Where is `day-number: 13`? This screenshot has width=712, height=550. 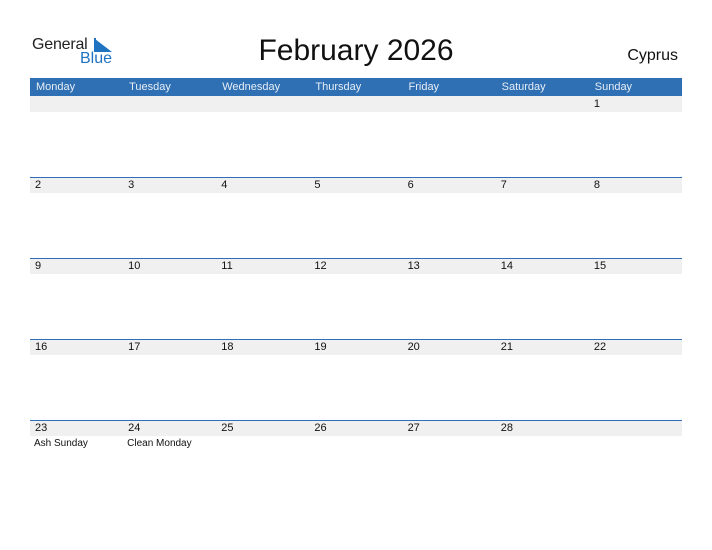
day-number: 13 is located at coordinates (413, 266).